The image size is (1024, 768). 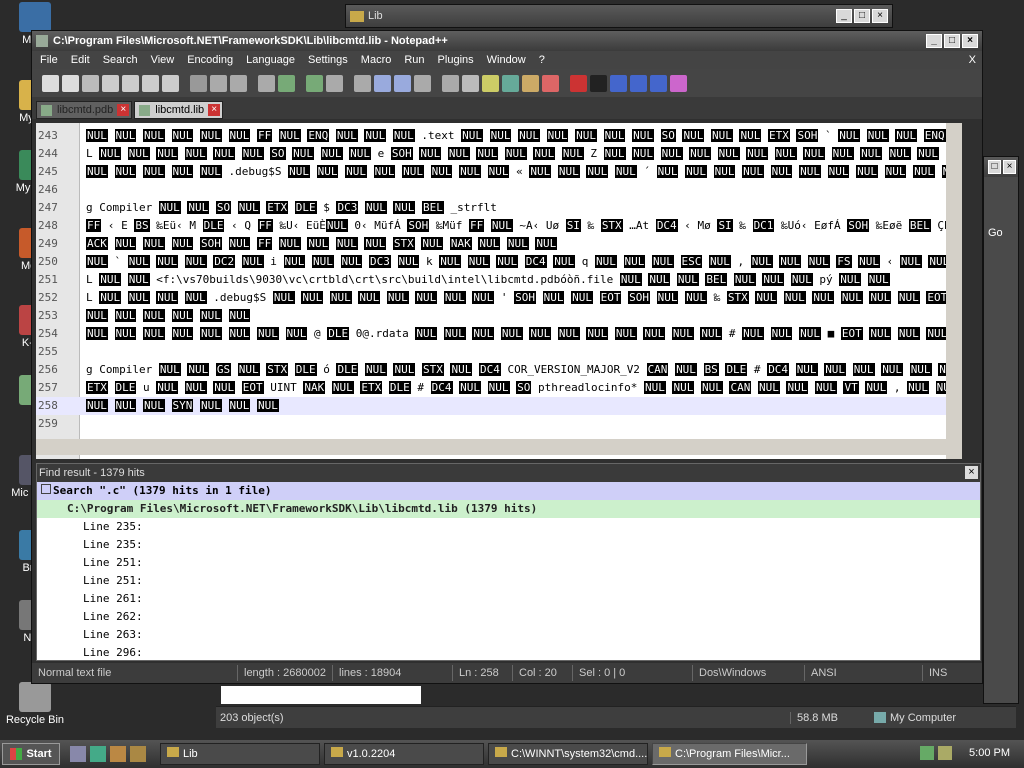 I want to click on zoom-in-icon, so click(x=362, y=83).